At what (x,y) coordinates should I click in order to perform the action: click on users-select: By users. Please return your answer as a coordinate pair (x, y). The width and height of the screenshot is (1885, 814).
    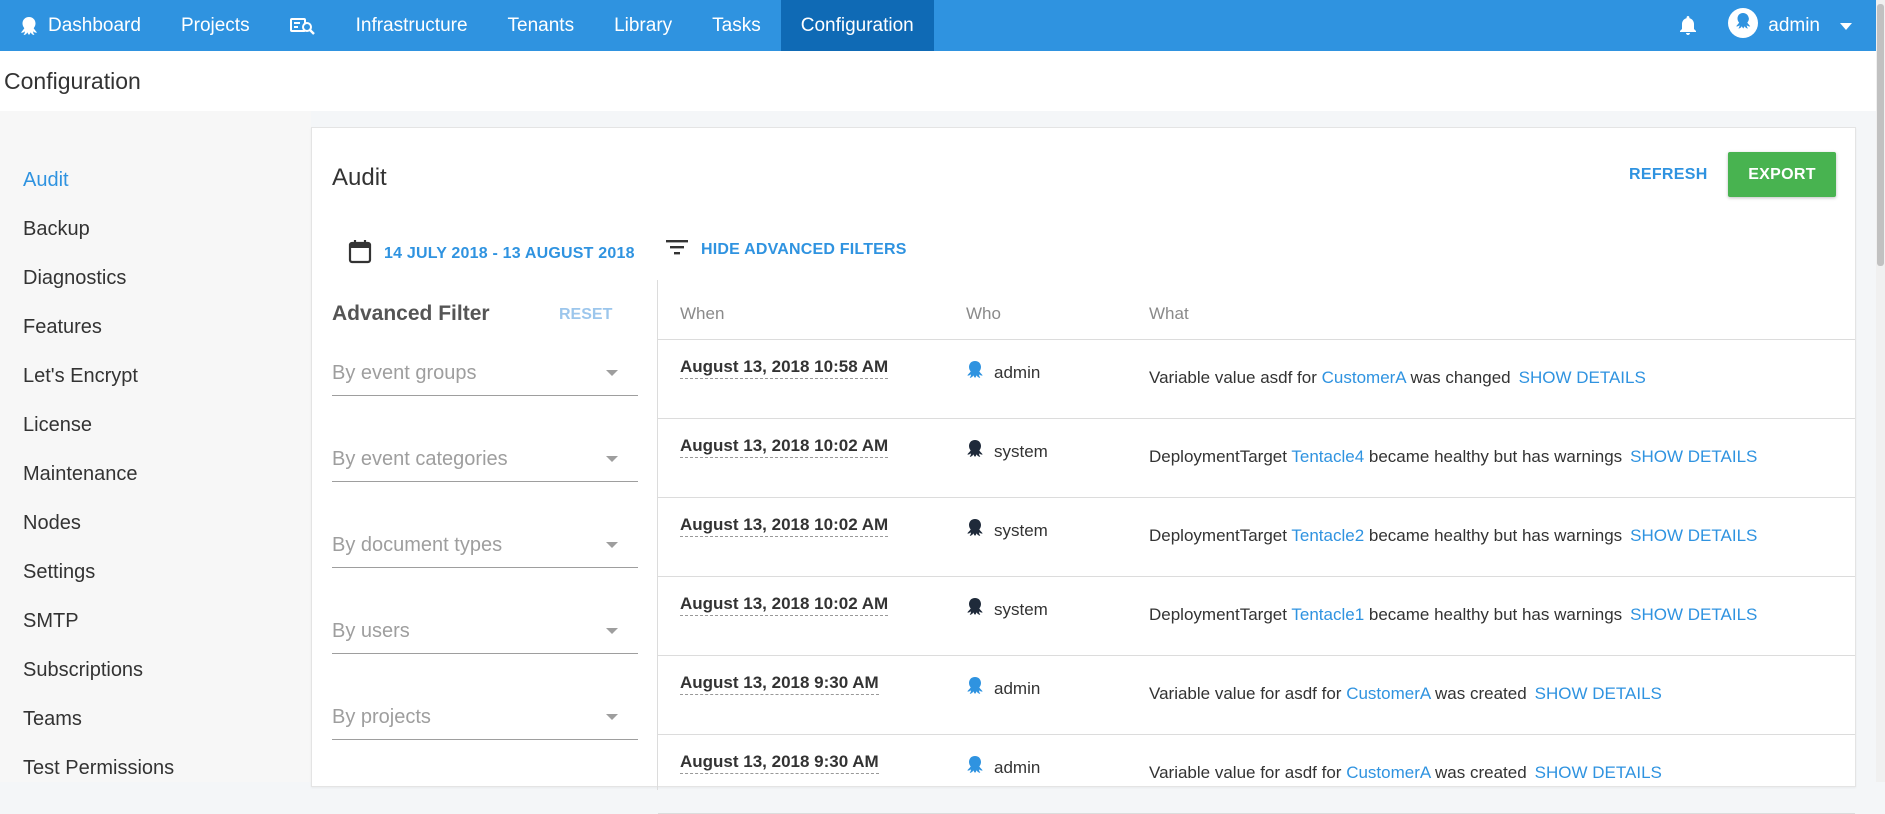
    Looking at the image, I should click on (485, 634).